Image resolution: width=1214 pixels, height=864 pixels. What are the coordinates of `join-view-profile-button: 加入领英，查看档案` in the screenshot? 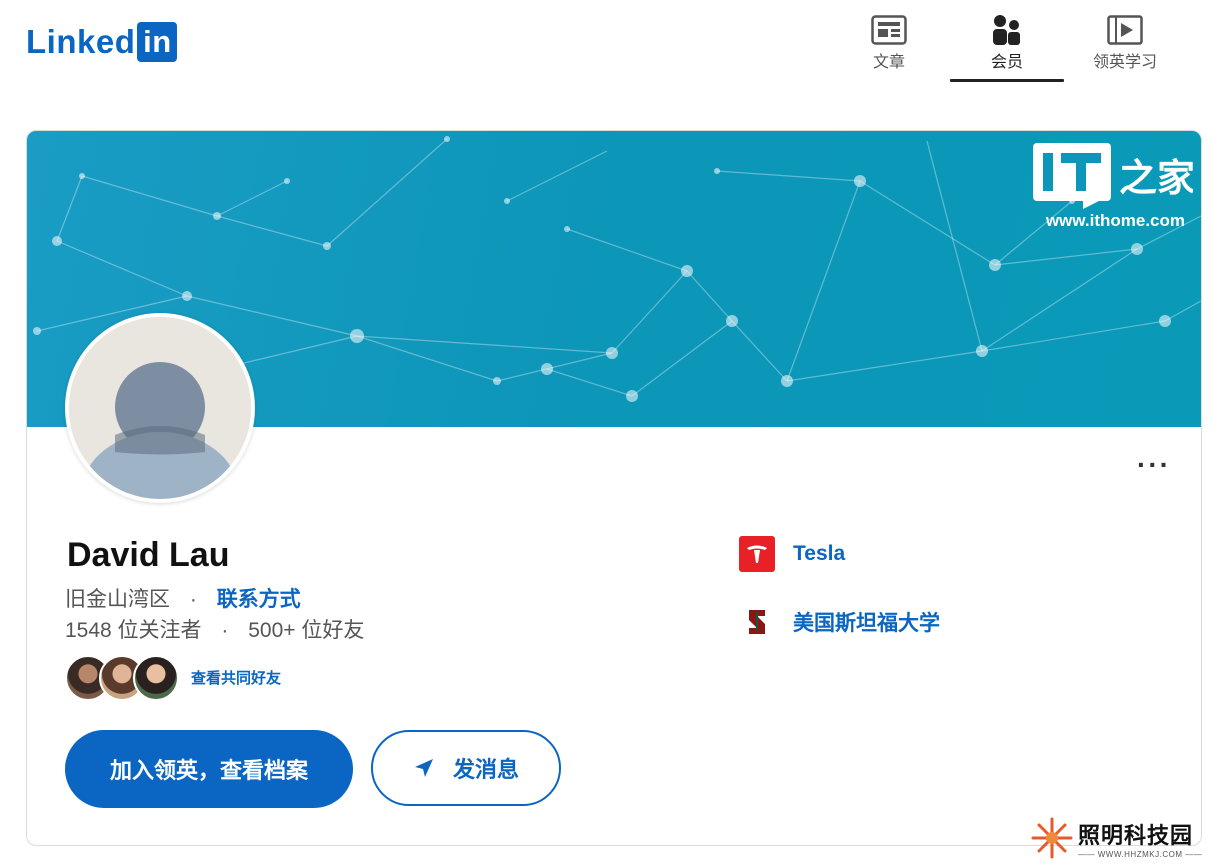 It's located at (209, 769).